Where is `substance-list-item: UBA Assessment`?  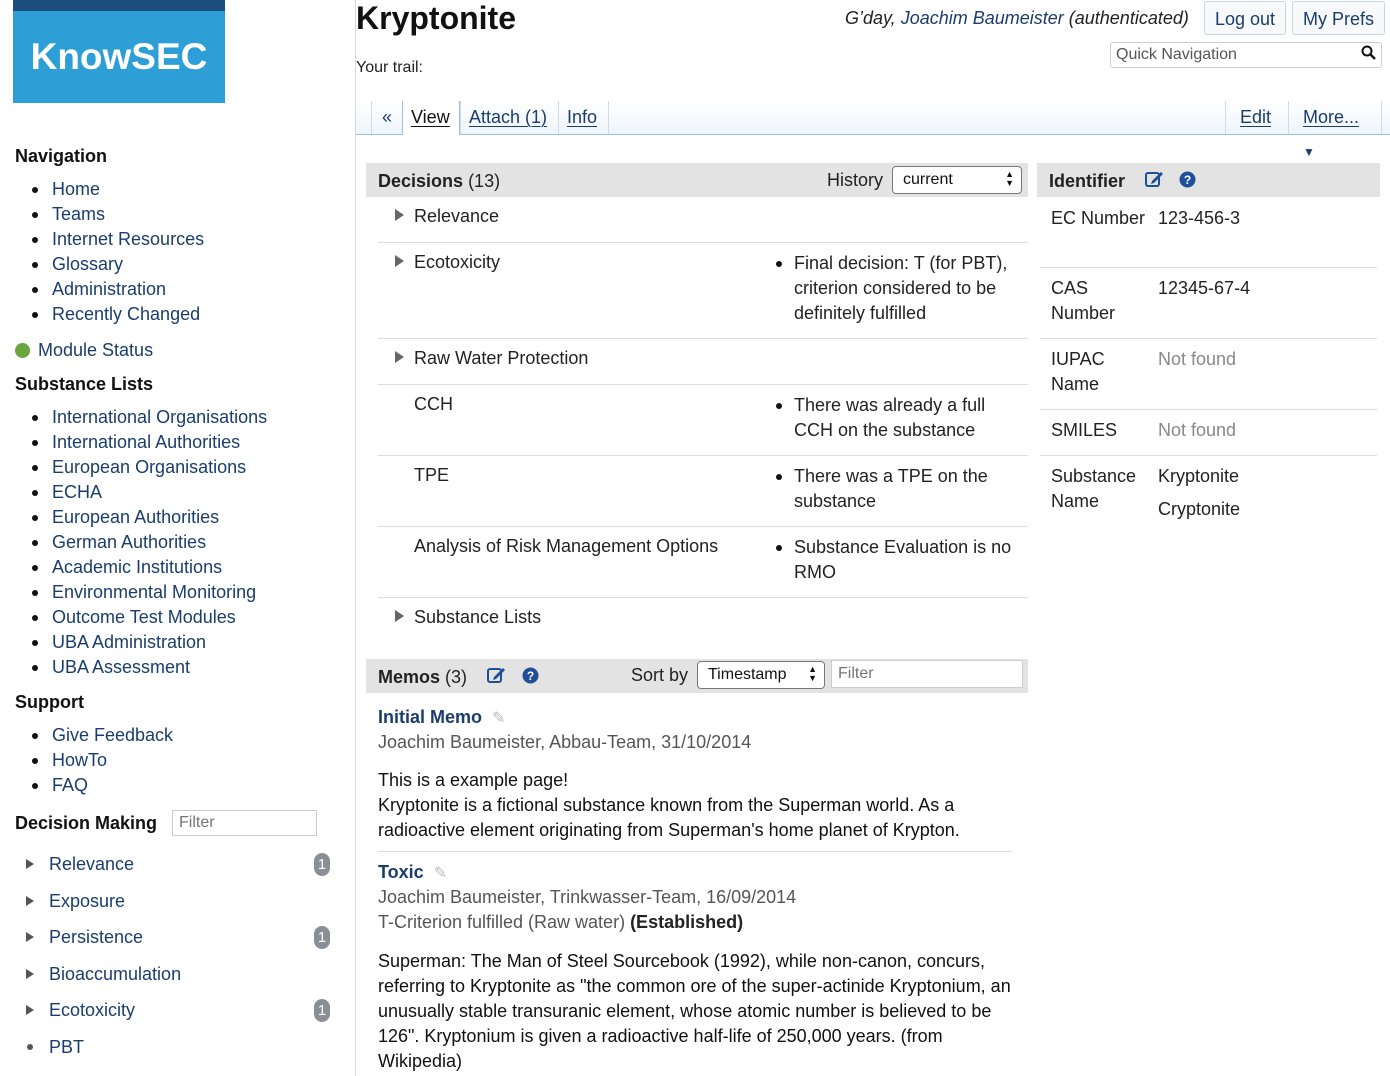
substance-list-item: UBA Assessment is located at coordinates (149, 667).